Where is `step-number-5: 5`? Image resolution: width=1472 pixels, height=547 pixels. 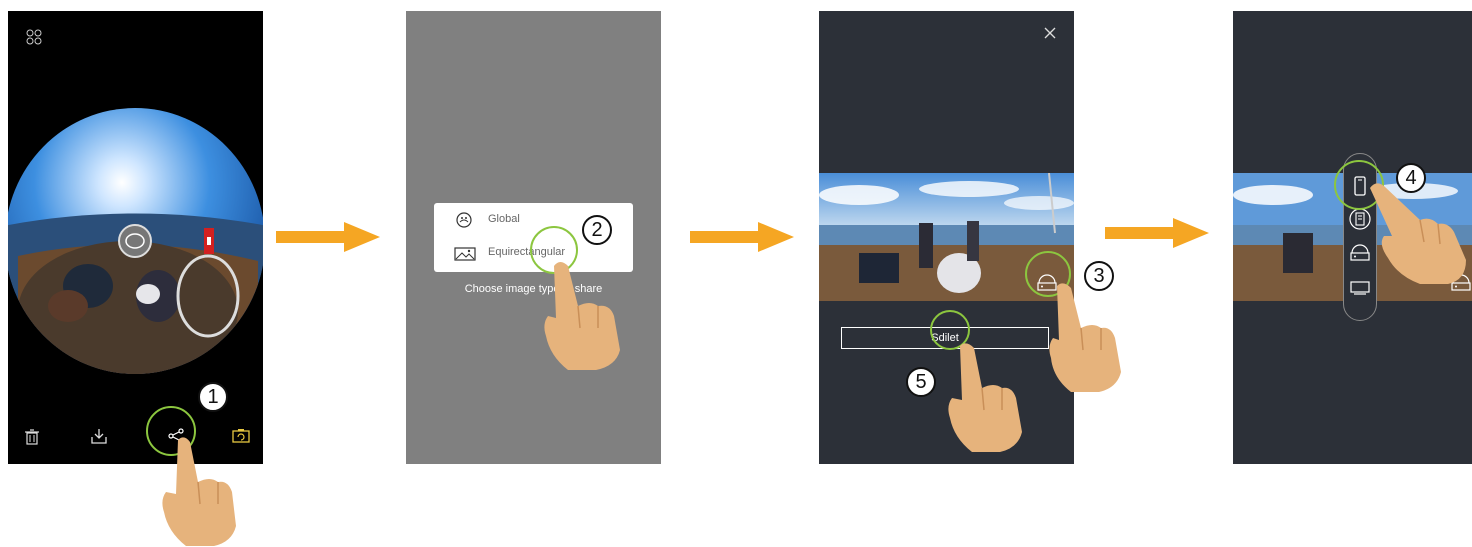
step-number-5: 5 is located at coordinates (921, 382).